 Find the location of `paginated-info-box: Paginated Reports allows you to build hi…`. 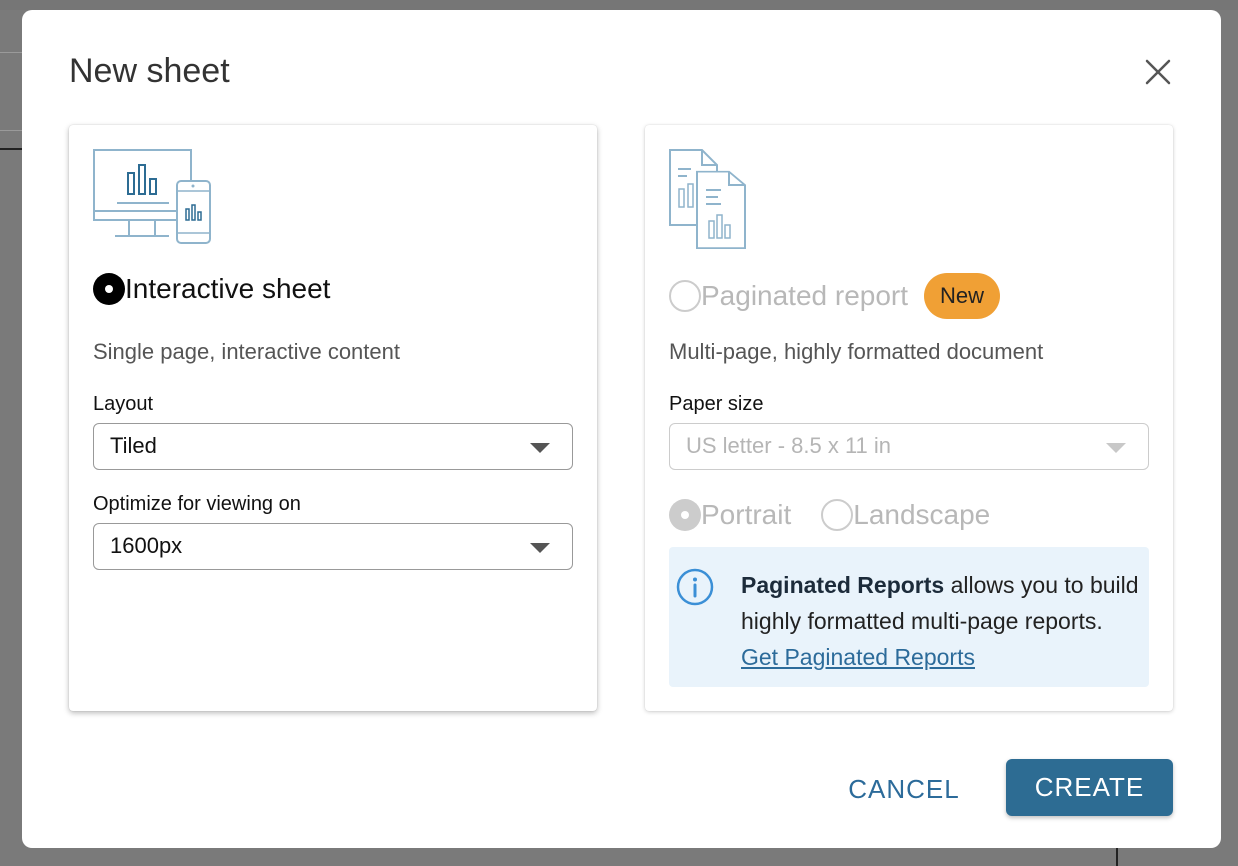

paginated-info-box: Paginated Reports allows you to build hi… is located at coordinates (909, 617).